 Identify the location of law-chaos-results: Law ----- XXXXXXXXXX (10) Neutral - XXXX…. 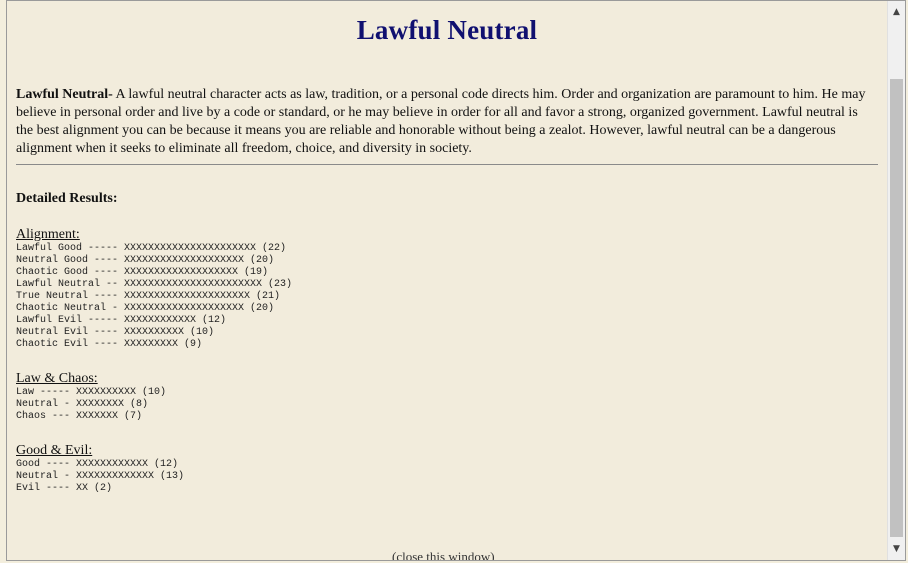
(447, 405).